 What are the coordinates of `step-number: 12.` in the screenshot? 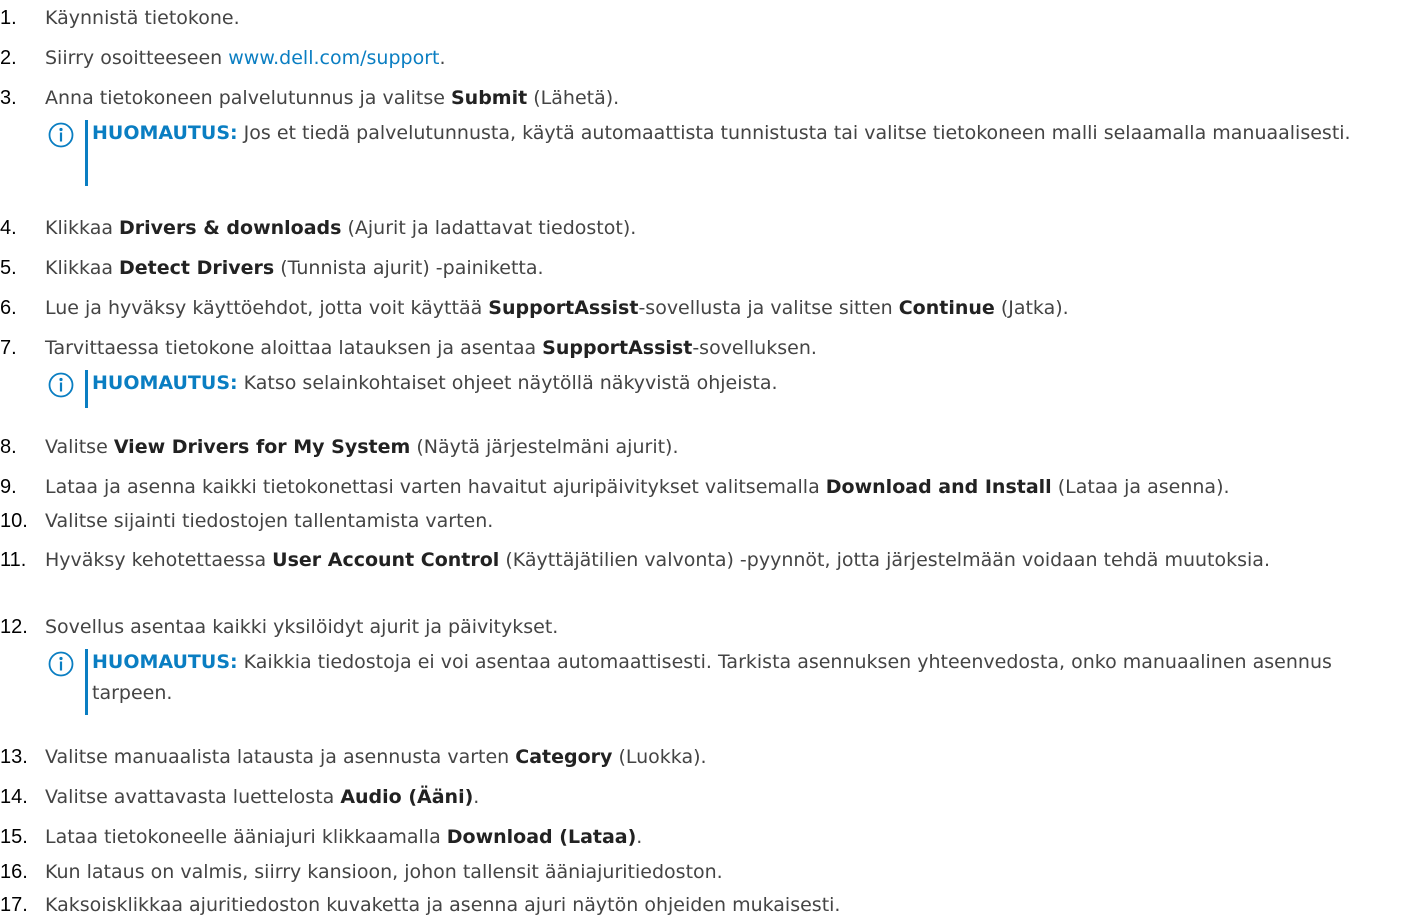 It's located at (14, 627).